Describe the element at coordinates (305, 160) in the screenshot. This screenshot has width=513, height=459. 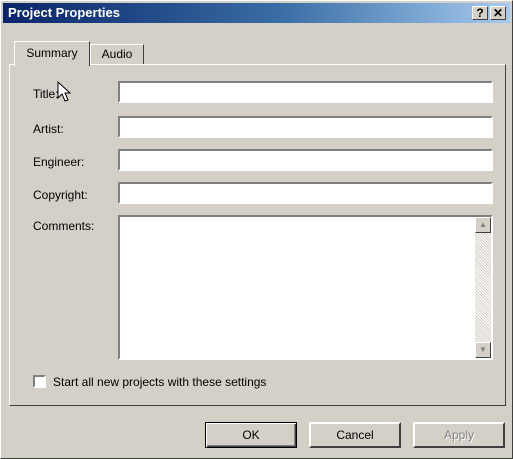
I see `engineer-field` at that location.